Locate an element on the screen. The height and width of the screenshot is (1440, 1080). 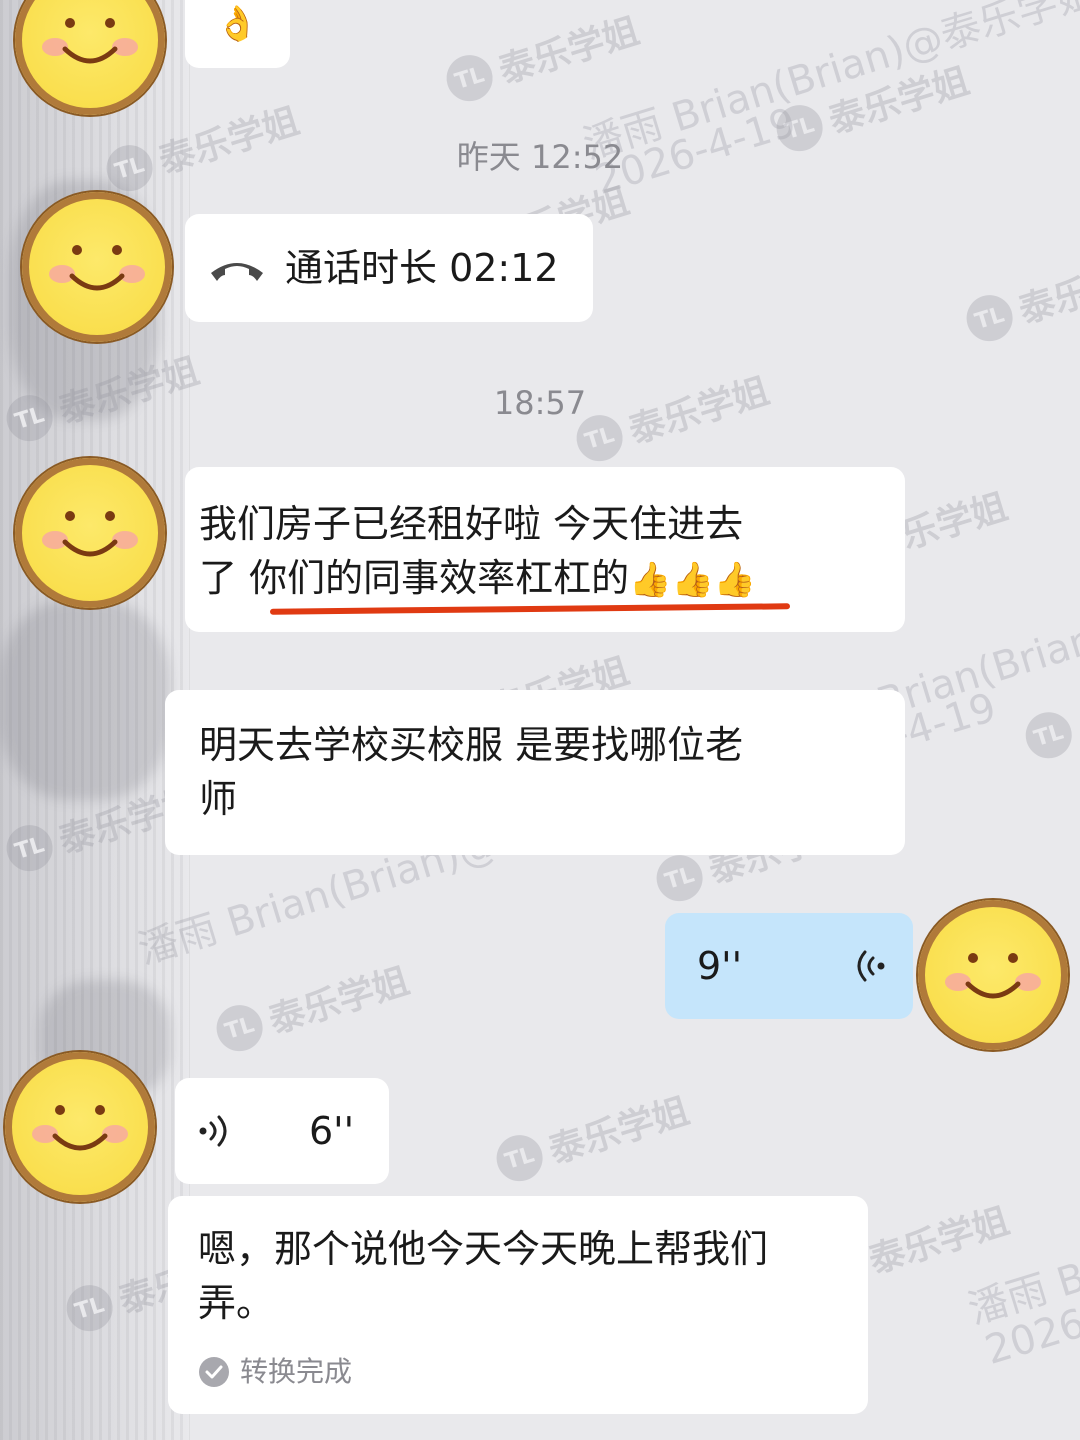
check-circle-icon is located at coordinates (214, 1372).